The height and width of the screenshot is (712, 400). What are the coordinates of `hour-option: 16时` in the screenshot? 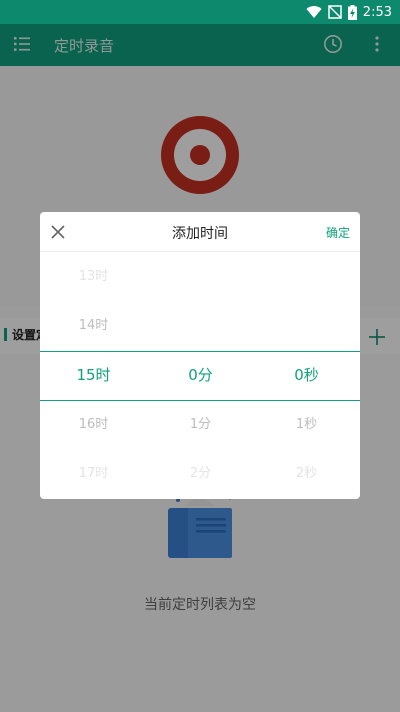 It's located at (93, 424).